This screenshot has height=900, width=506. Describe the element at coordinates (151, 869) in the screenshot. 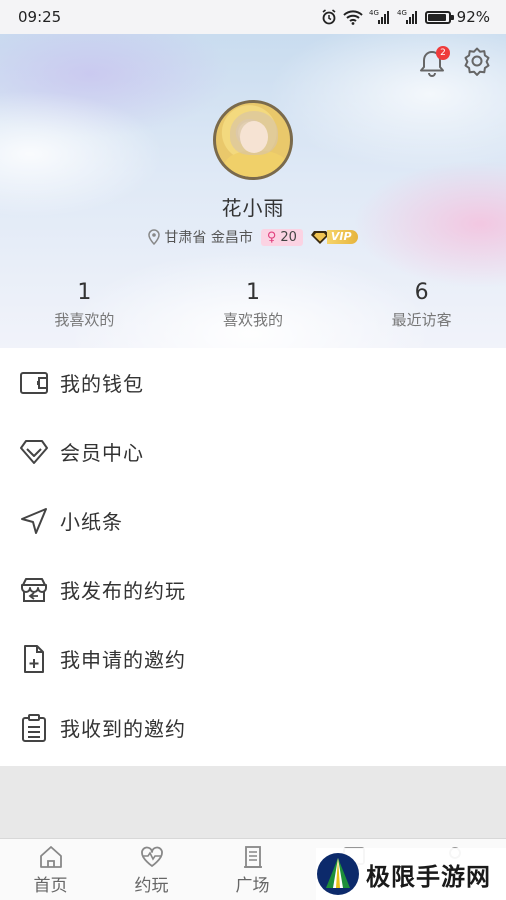

I see `tab-play: 约玩` at that location.